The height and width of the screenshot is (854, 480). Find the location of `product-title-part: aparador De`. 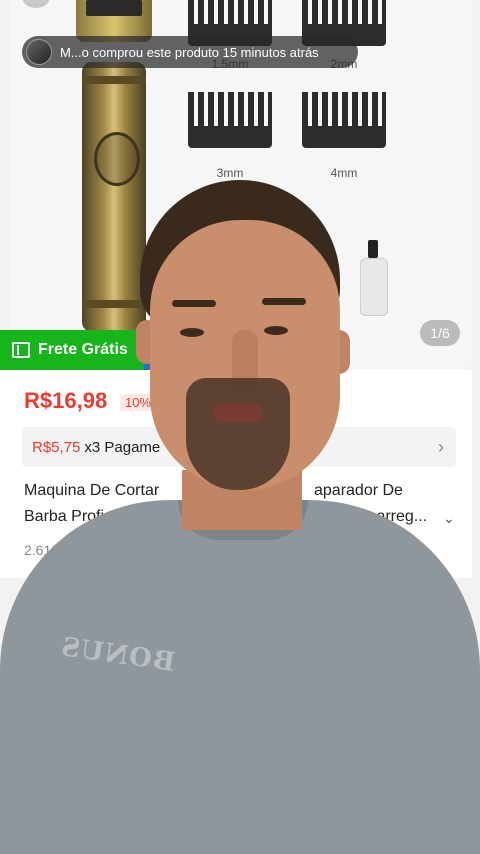

product-title-part: aparador De is located at coordinates (358, 490).